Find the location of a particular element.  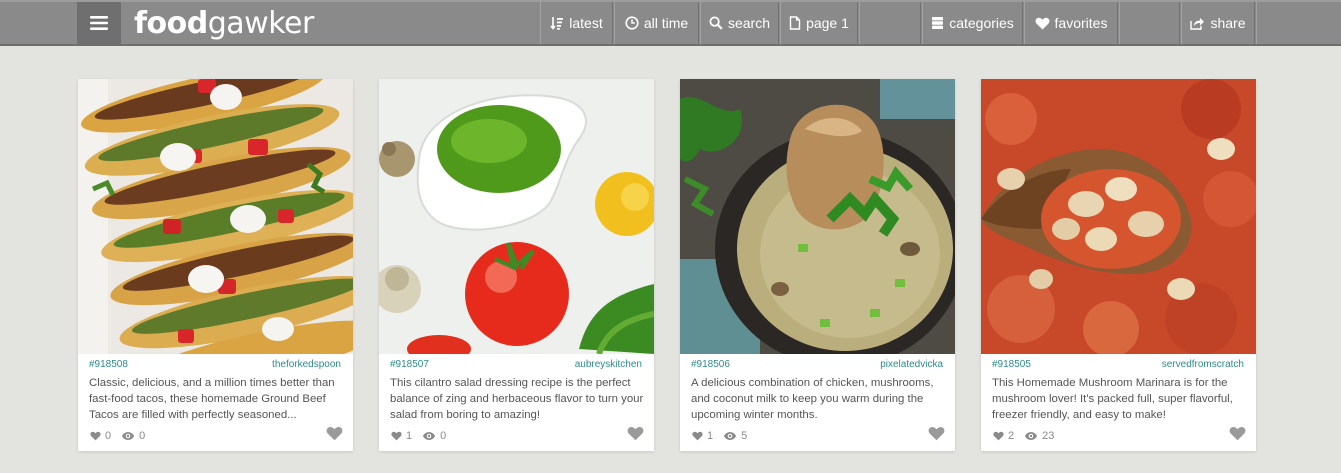

top-nav-bar: foodgawker latest all time search page 1 is located at coordinates (670, 23).